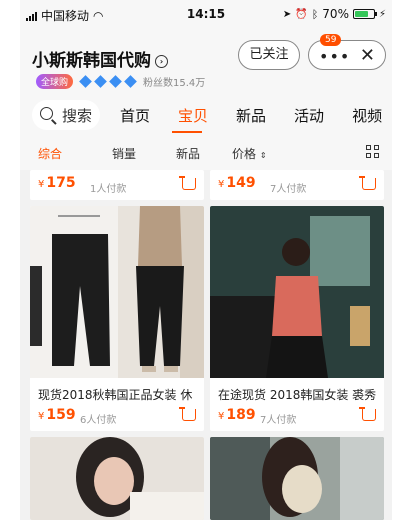 The height and width of the screenshot is (520, 412). I want to click on product-price: 189, so click(241, 415).